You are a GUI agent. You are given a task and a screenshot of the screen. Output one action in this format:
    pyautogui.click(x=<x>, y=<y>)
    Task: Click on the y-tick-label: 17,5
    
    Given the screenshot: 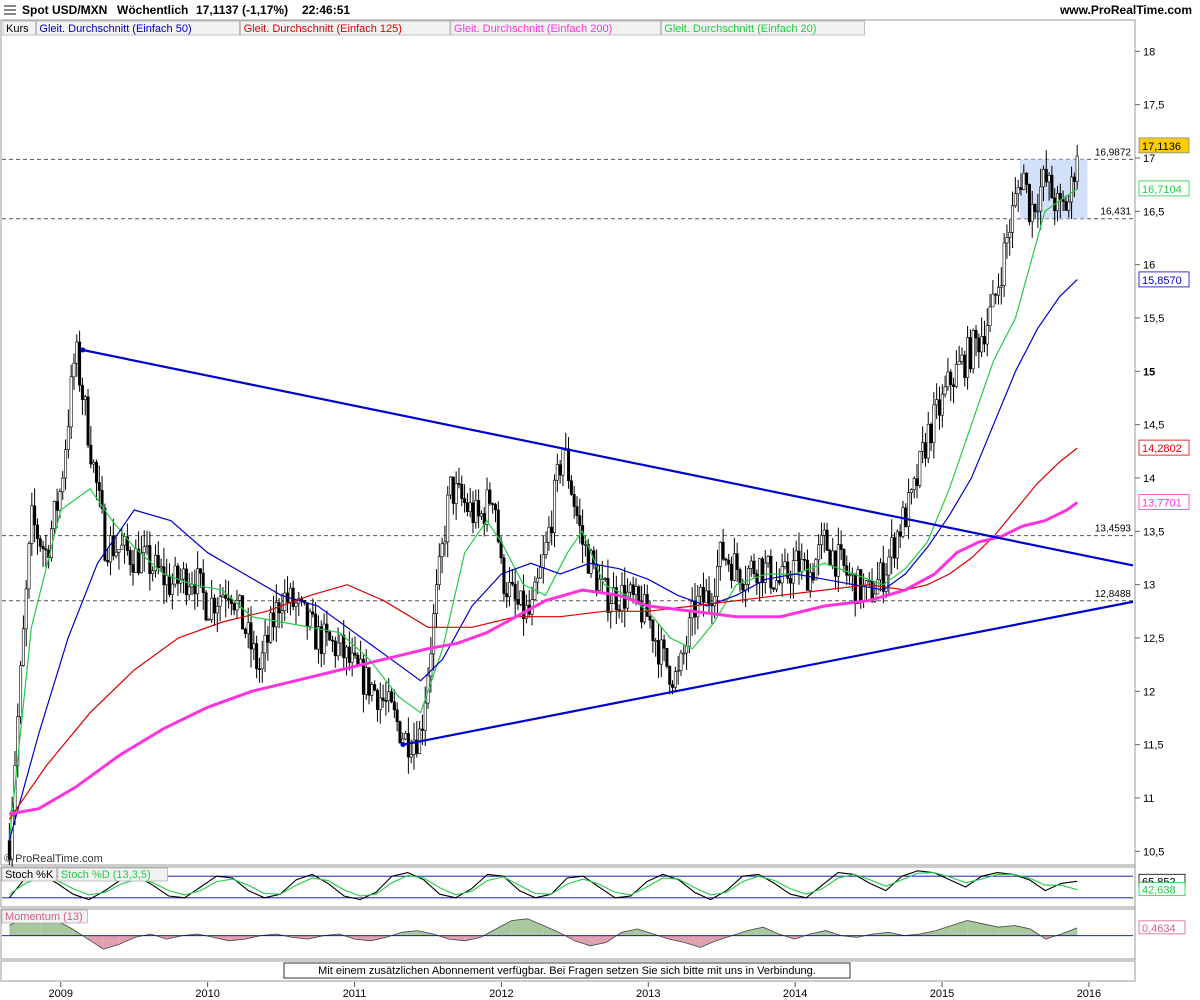 What is the action you would take?
    pyautogui.click(x=1153, y=106)
    